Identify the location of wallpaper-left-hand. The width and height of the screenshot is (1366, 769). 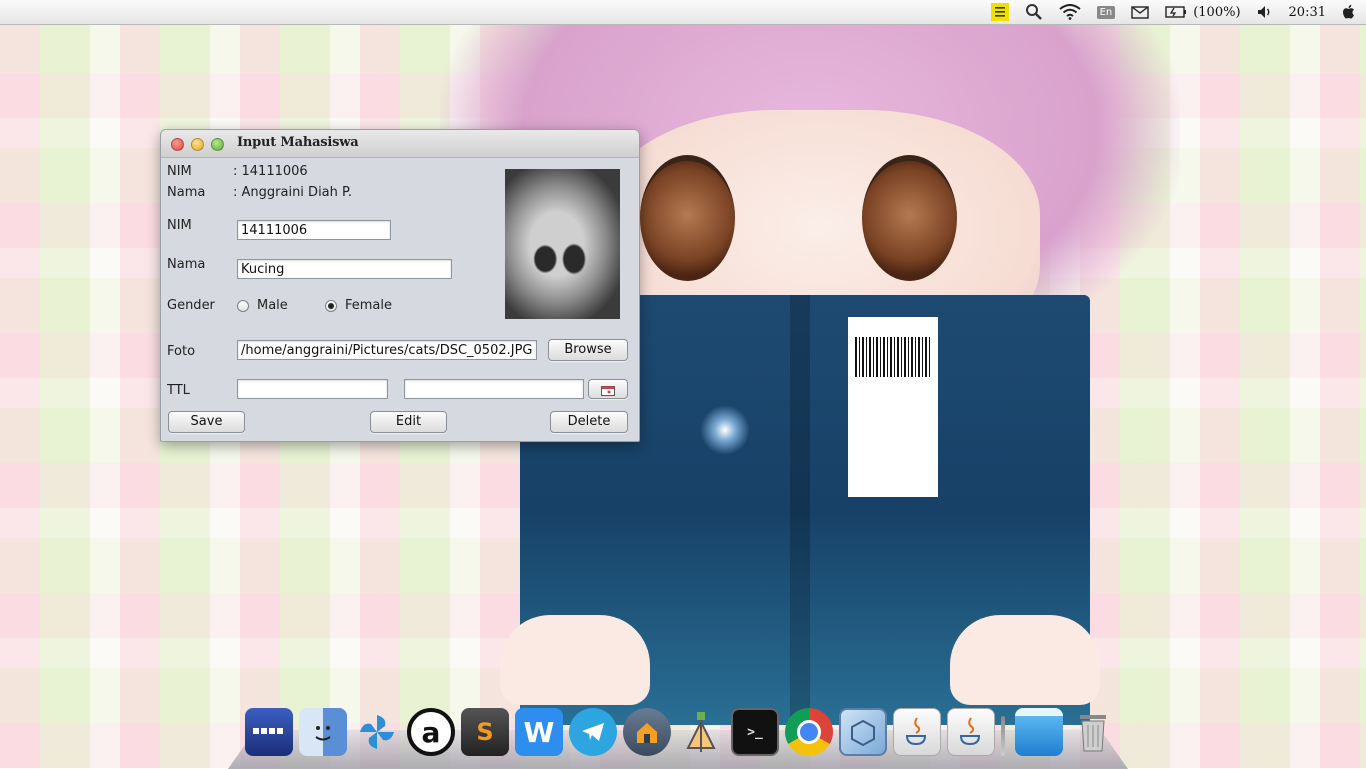
(575, 660).